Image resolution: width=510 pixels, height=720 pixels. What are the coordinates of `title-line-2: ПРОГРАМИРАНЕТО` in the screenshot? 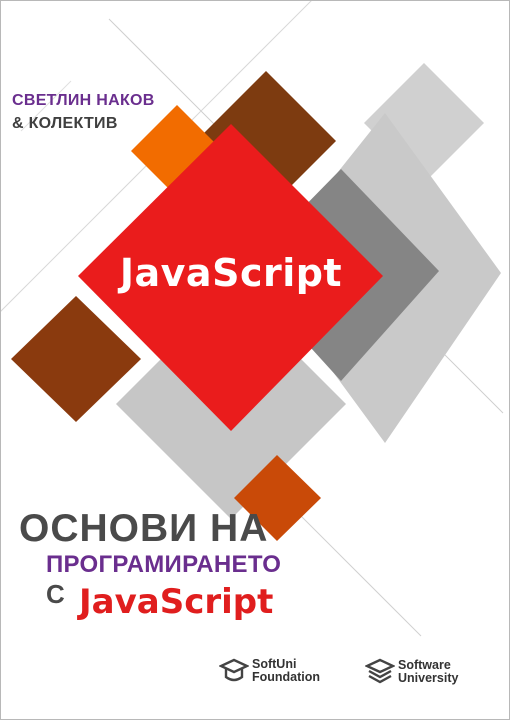 It's located at (164, 564).